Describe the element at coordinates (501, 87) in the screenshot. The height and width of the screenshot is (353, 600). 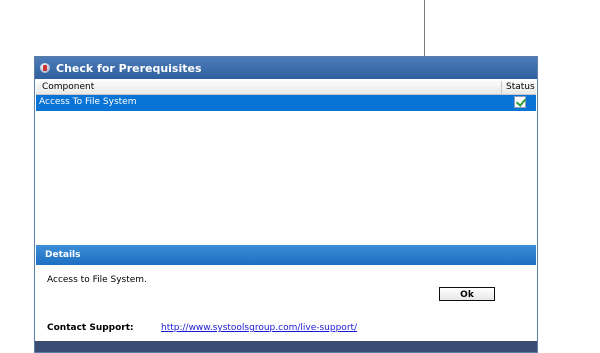
I see `column-divider` at that location.